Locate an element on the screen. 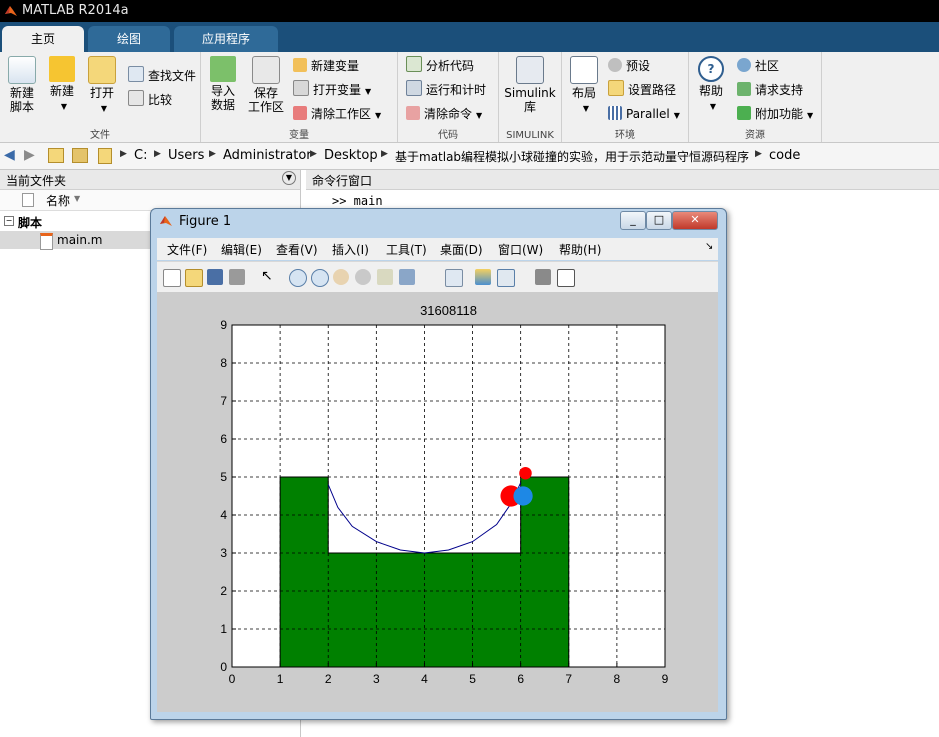 This screenshot has width=939, height=737. panel-menu-icon: ▼ is located at coordinates (289, 178).